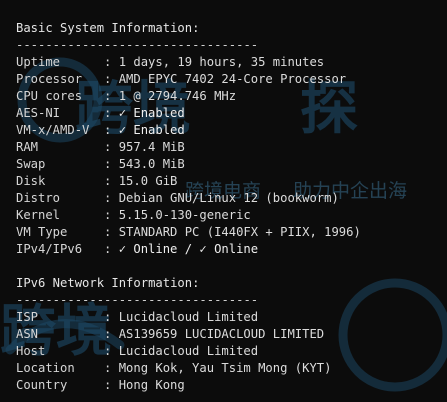  What do you see at coordinates (184, 215) in the screenshot?
I see `info-value: 5.15.0-130-generic` at bounding box center [184, 215].